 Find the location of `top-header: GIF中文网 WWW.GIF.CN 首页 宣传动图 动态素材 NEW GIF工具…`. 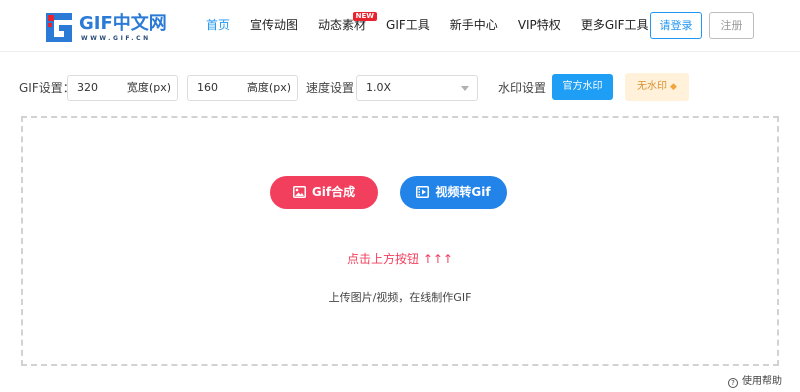

top-header: GIF中文网 WWW.GIF.CN 首页 宣传动图 动态素材 NEW GIF工具… is located at coordinates (400, 26).